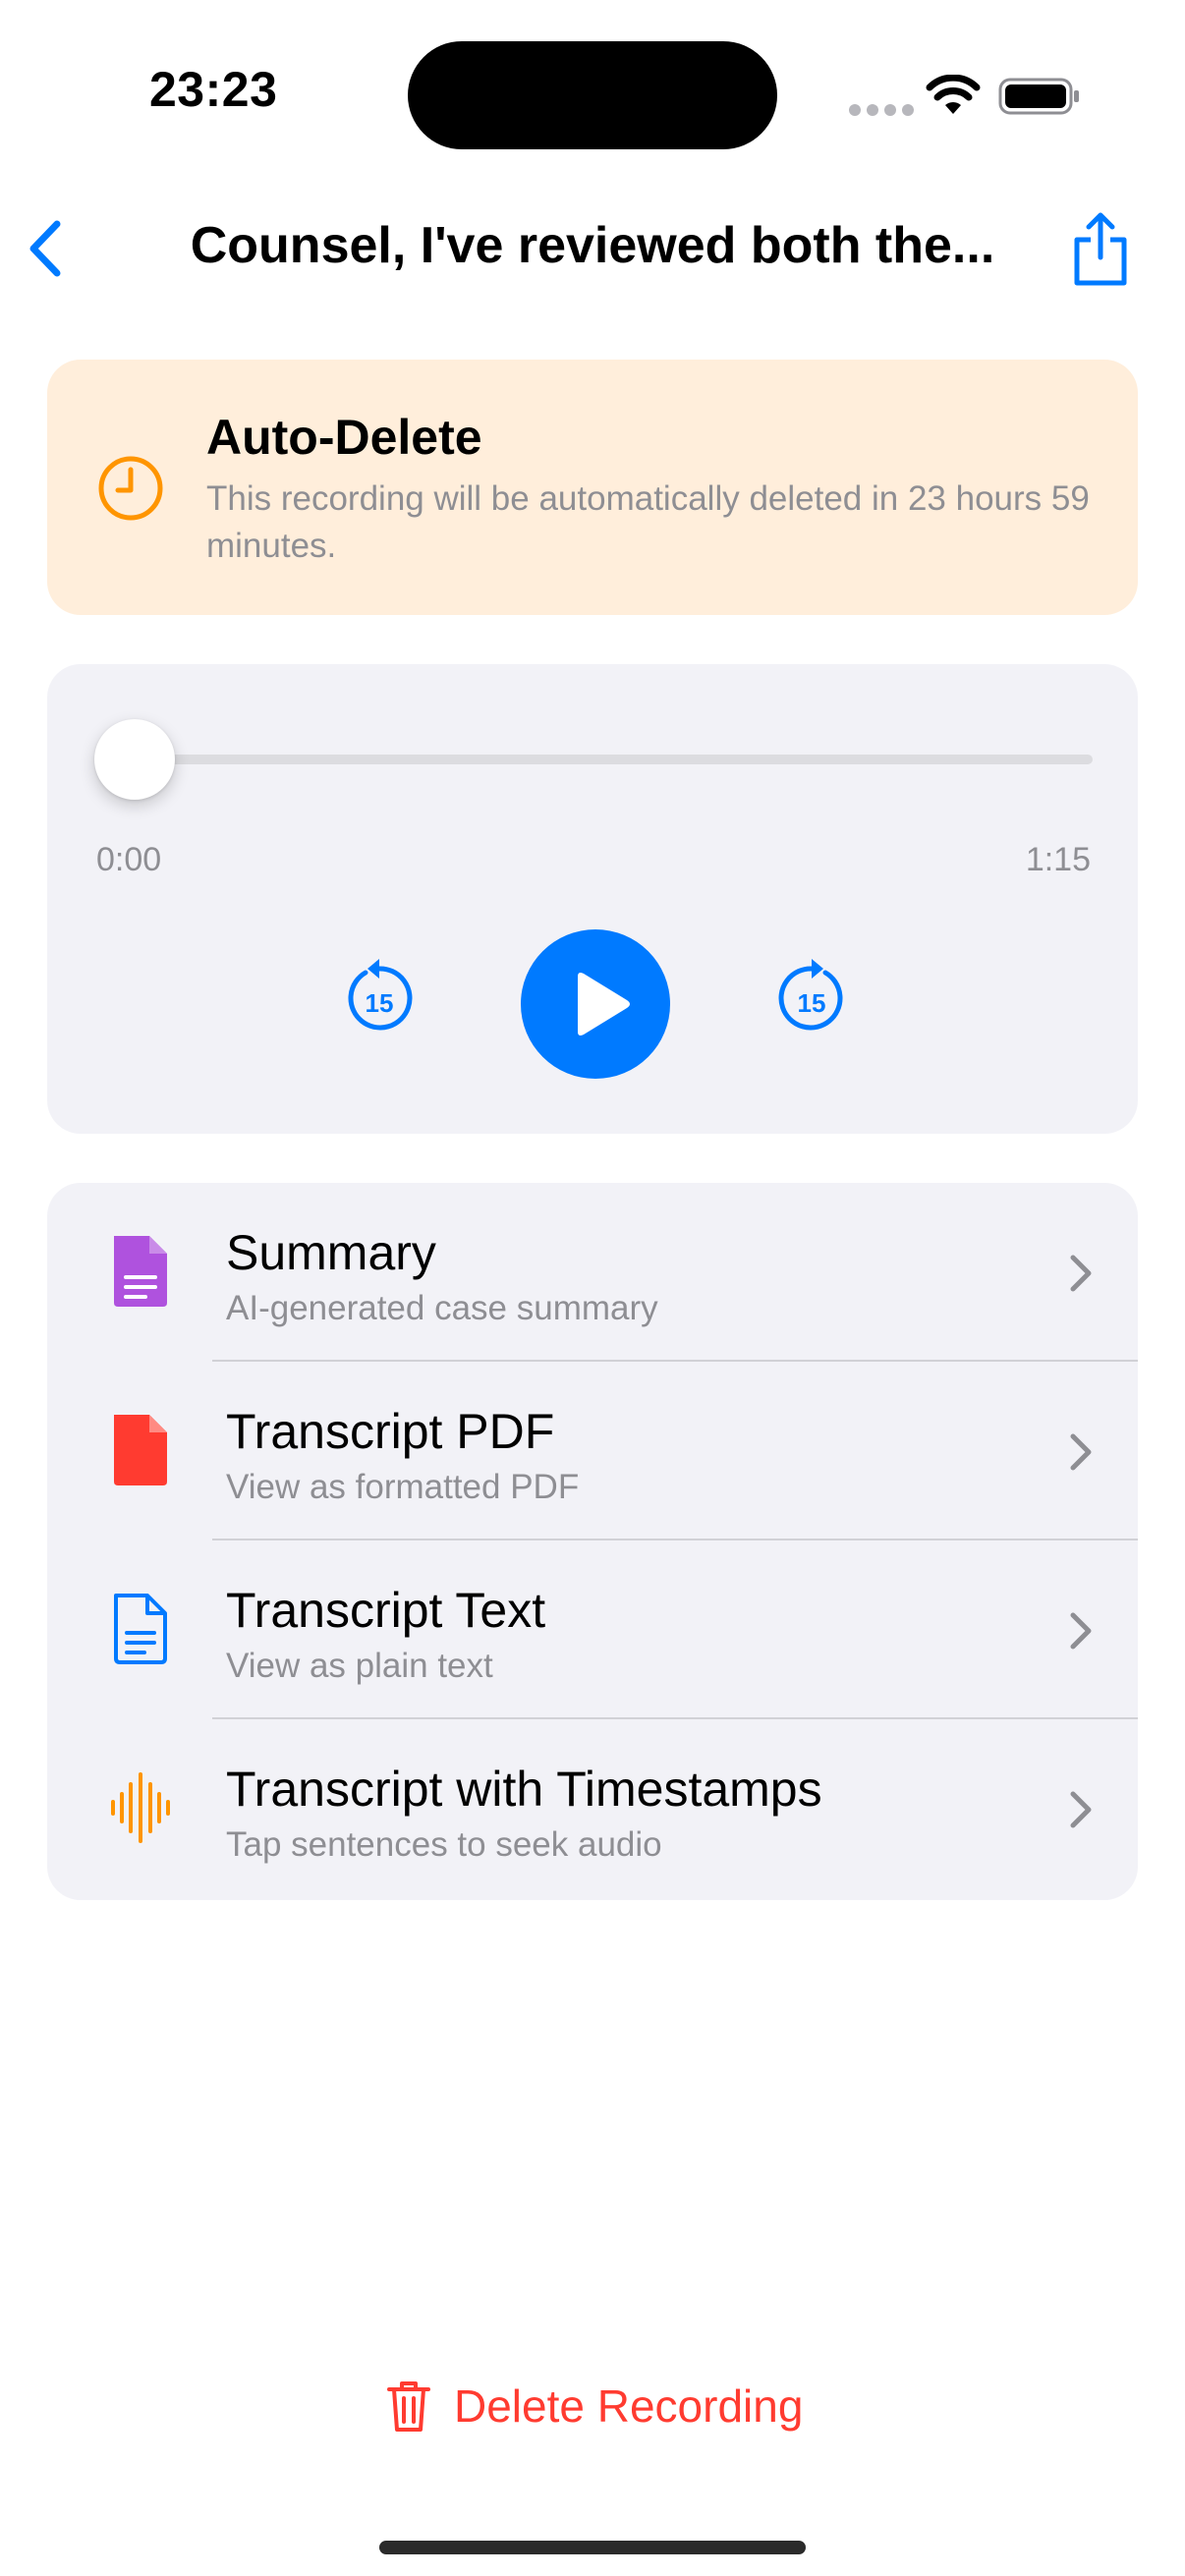 Image resolution: width=1185 pixels, height=2576 pixels. Describe the element at coordinates (403, 1487) in the screenshot. I see `row-subtitle: View as formatted PDF` at that location.